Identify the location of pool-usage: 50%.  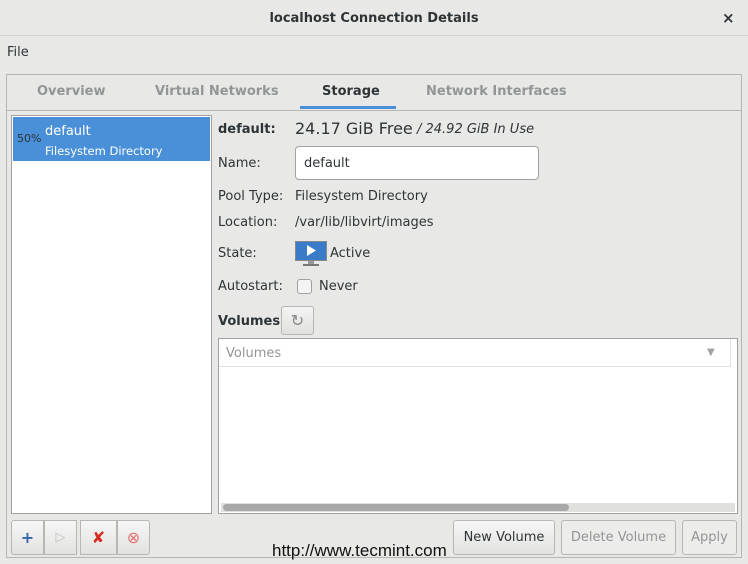
(29, 138).